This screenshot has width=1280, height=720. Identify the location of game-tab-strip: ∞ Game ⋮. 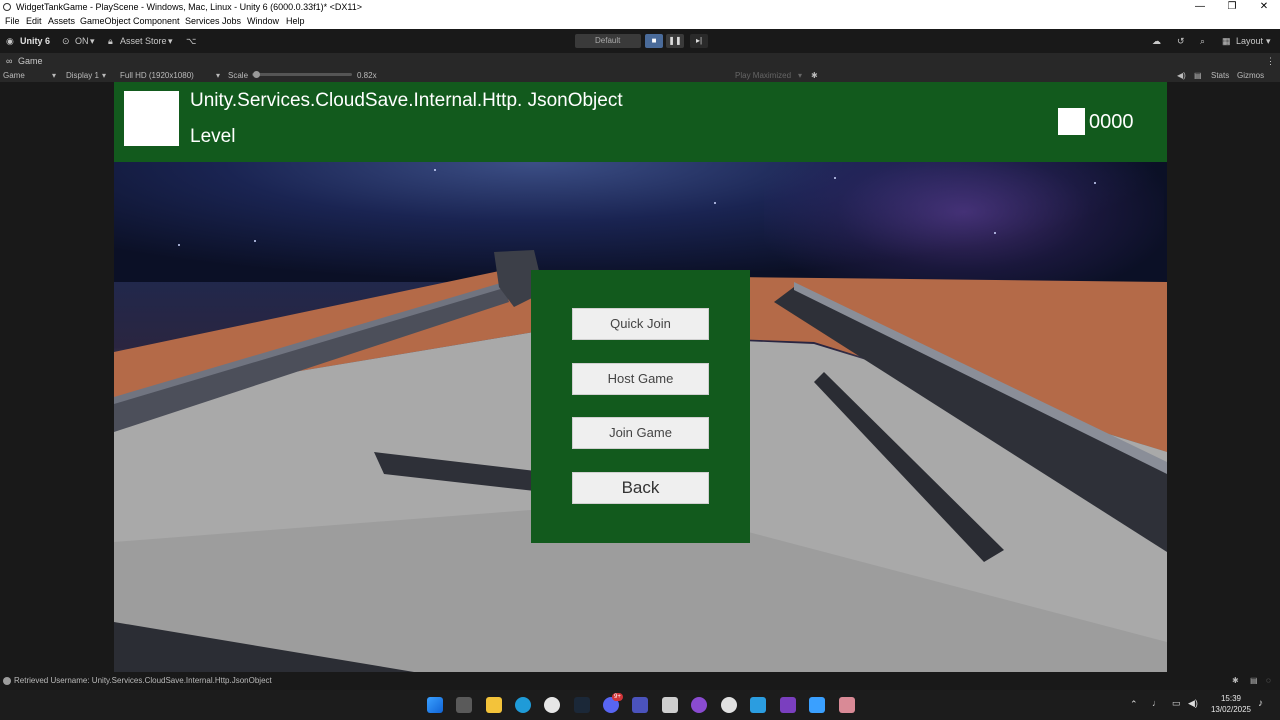
(640, 61).